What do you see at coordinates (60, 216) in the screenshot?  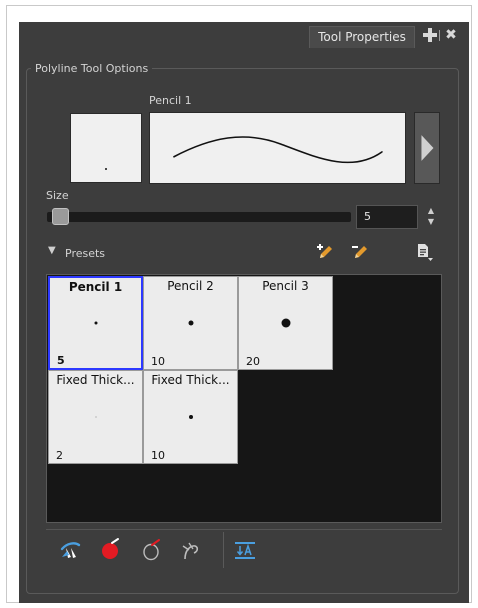 I see `size-slider-handle` at bounding box center [60, 216].